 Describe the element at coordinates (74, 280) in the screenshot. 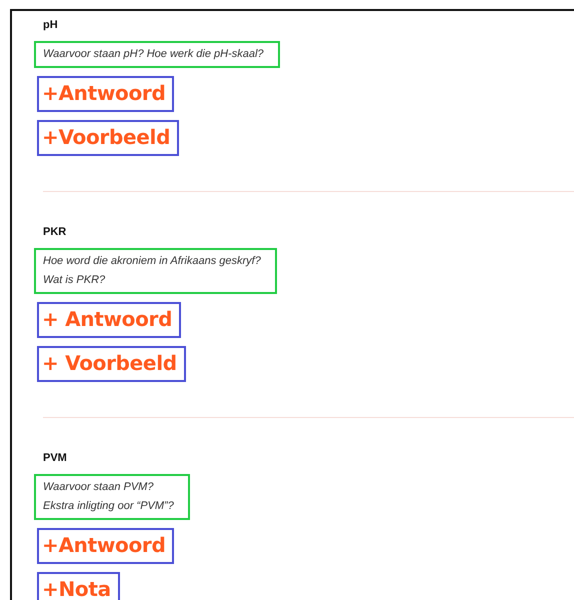

I see `question-text: Wat is PKR?` at that location.